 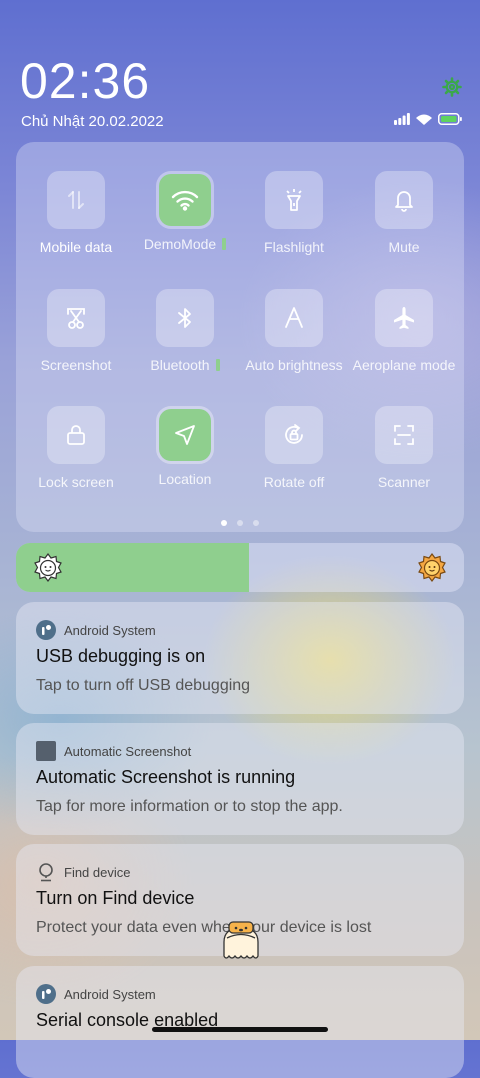 I want to click on tile-label: Bluetooth, so click(x=185, y=365).